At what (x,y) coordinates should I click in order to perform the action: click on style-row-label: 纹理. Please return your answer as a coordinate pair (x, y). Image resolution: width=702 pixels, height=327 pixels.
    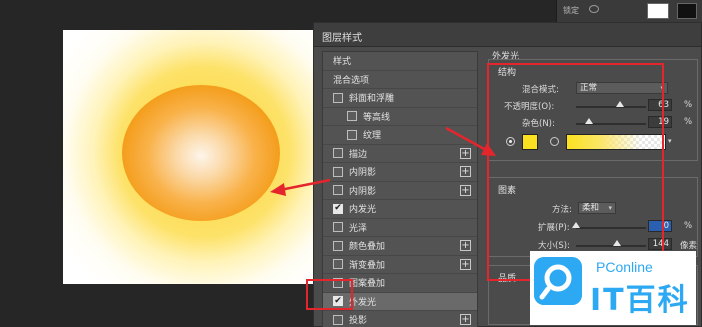
    Looking at the image, I should click on (372, 136).